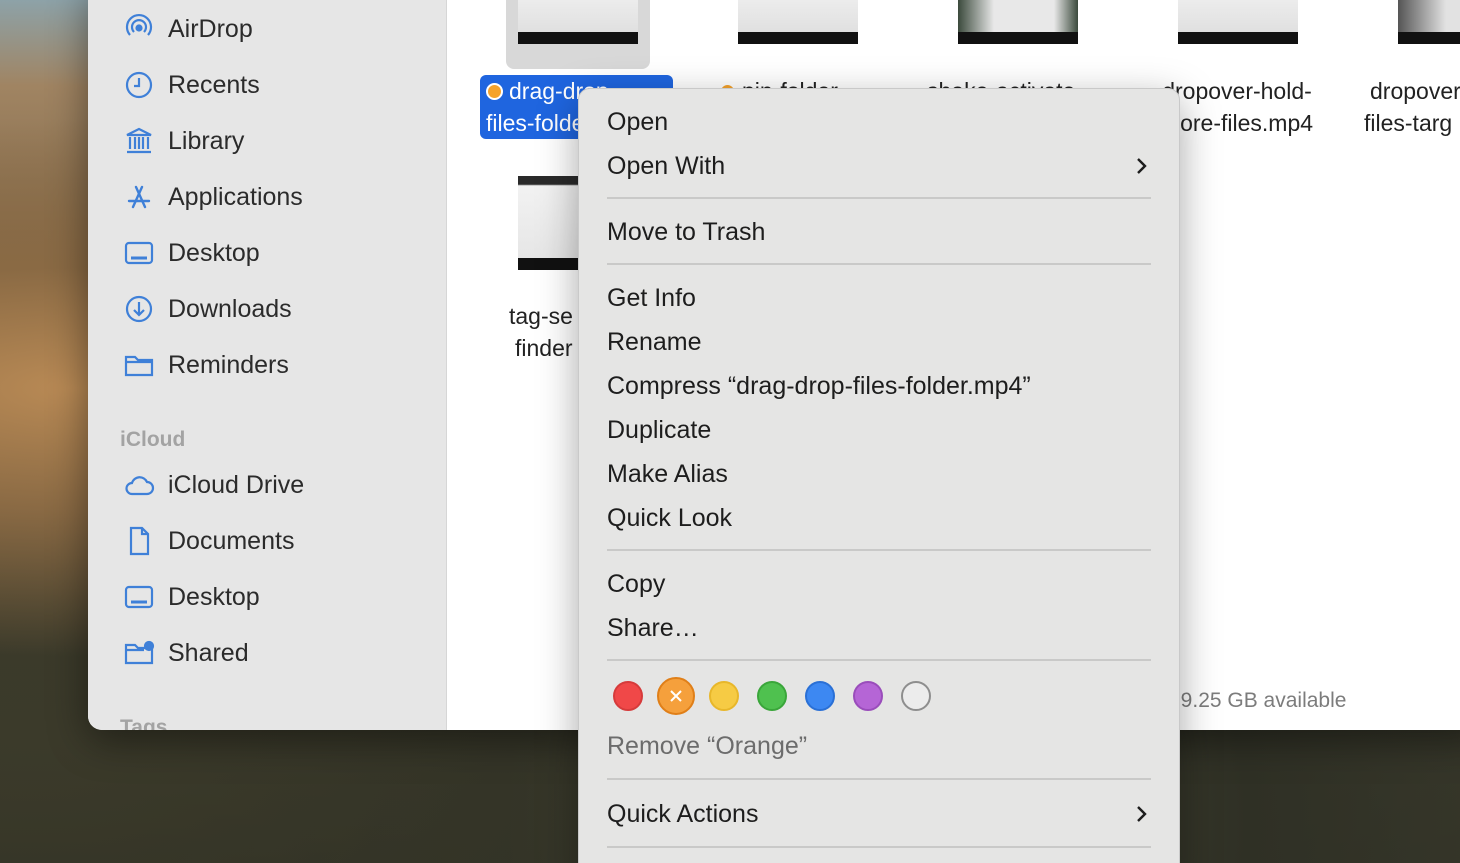  Describe the element at coordinates (230, 308) in the screenshot. I see `sidebar-item-label: Downloads` at that location.